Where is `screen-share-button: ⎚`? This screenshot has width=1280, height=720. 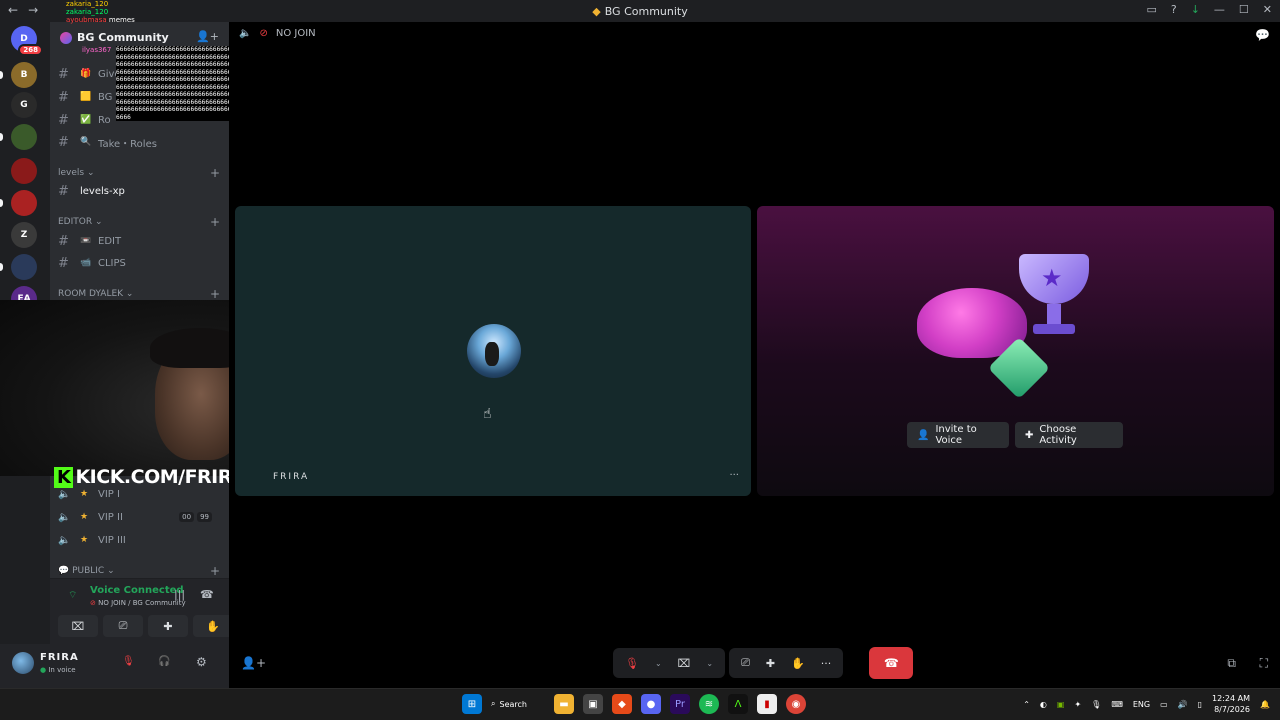 screen-share-button: ⎚ is located at coordinates (123, 626).